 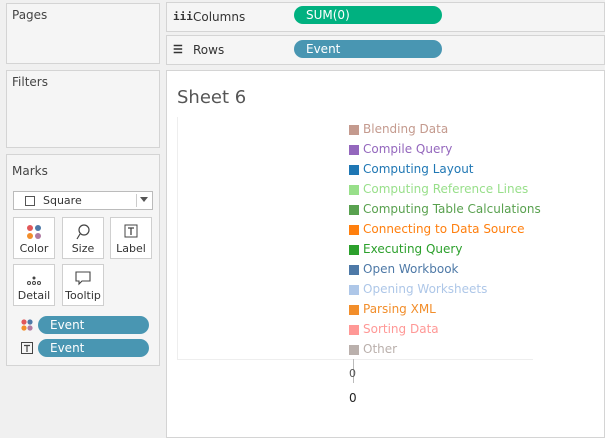 I want to click on label-button-label: Label, so click(x=131, y=248).